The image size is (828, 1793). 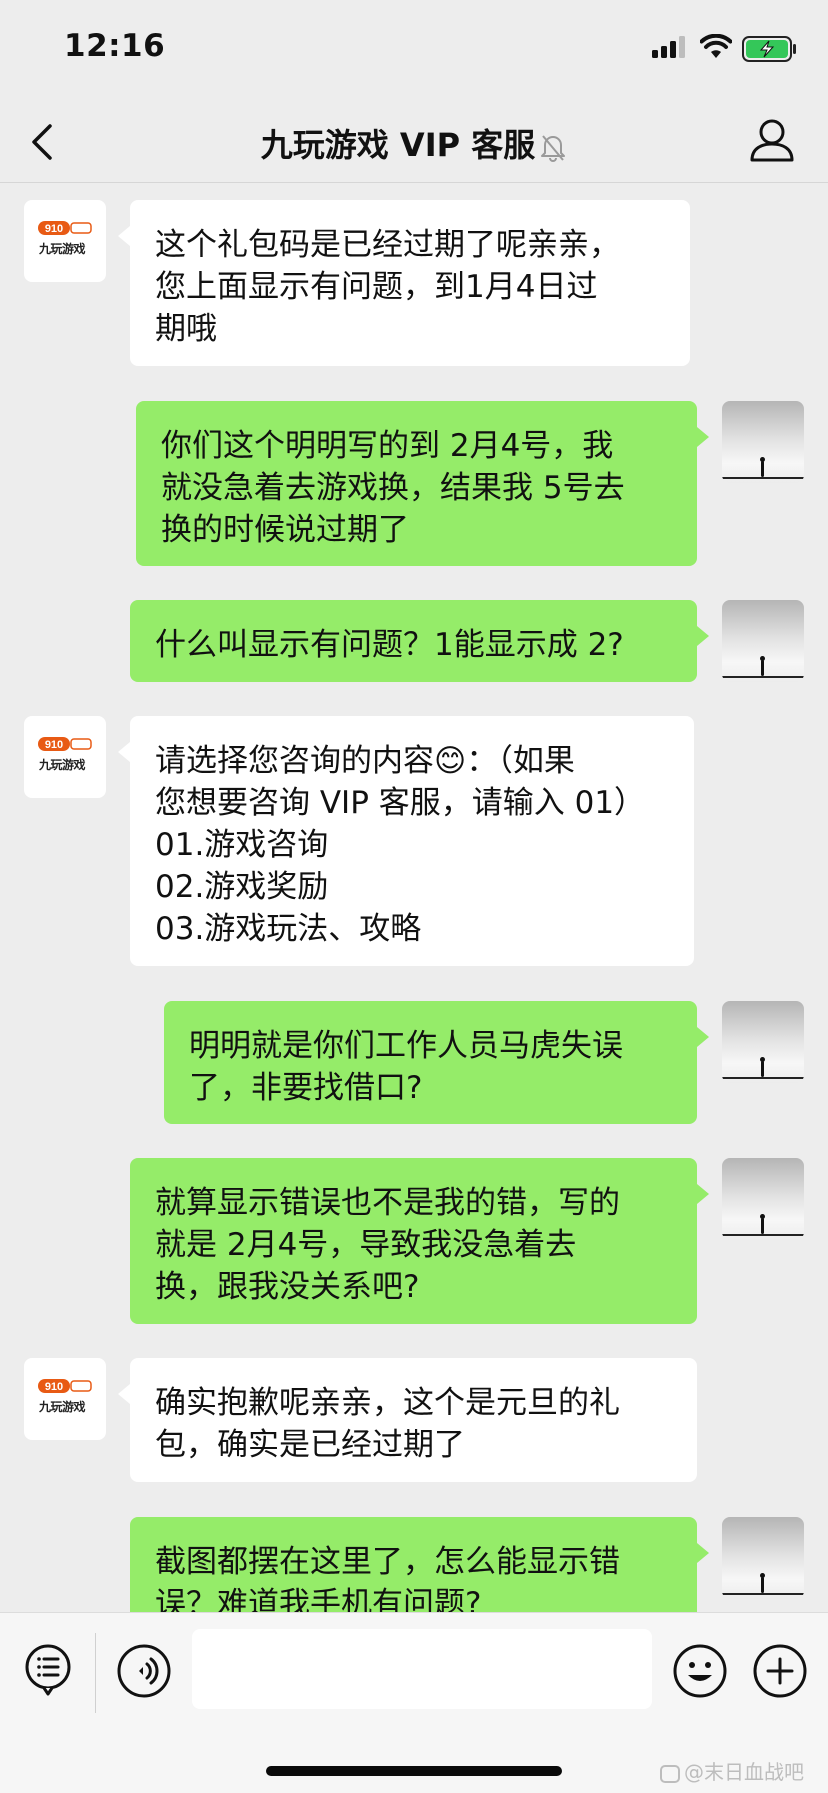 What do you see at coordinates (670, 1773) in the screenshot?
I see `forum-logo-icon` at bounding box center [670, 1773].